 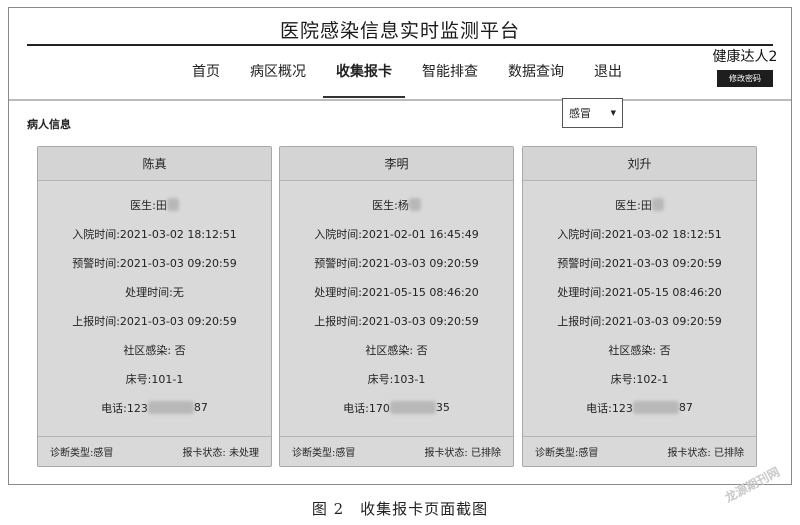 What do you see at coordinates (442, 407) in the screenshot?
I see `phone-suffix: 35` at bounding box center [442, 407].